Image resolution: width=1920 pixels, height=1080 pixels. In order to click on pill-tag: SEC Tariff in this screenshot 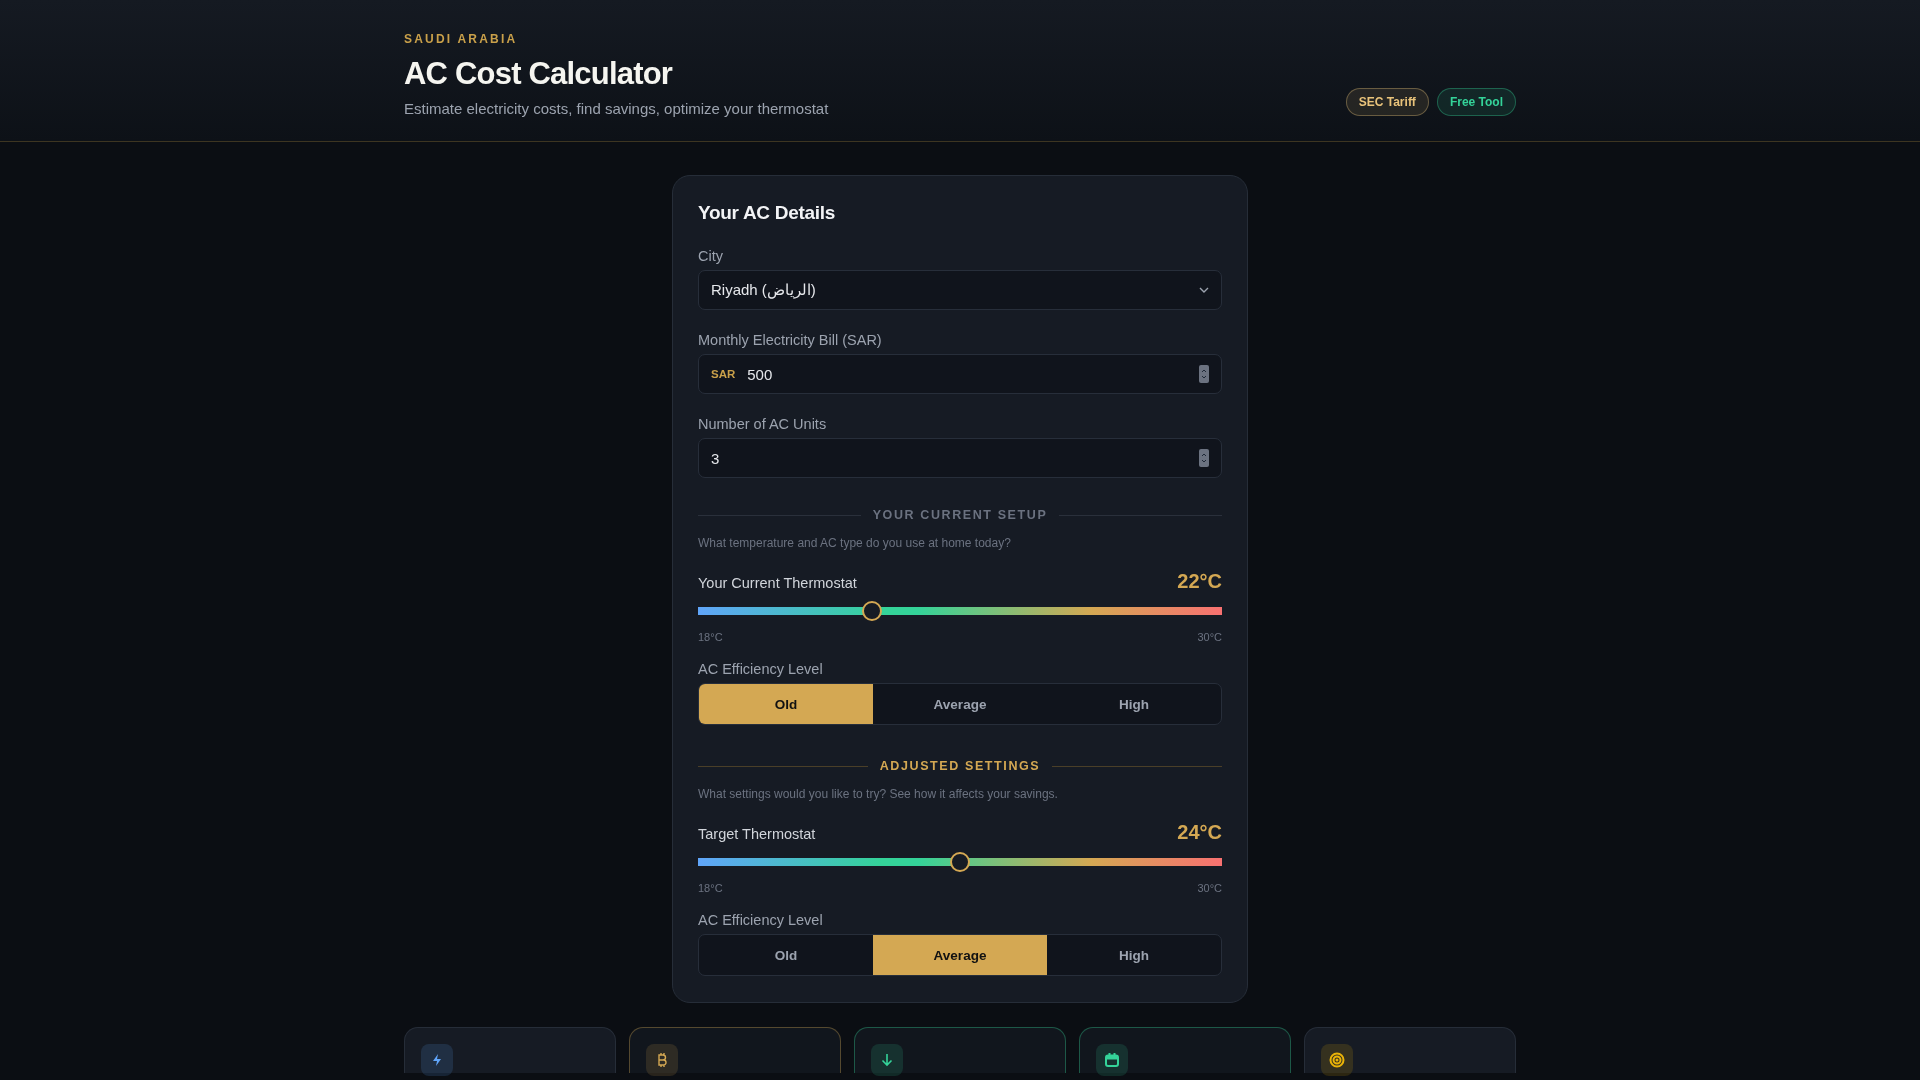, I will do `click(1387, 102)`.